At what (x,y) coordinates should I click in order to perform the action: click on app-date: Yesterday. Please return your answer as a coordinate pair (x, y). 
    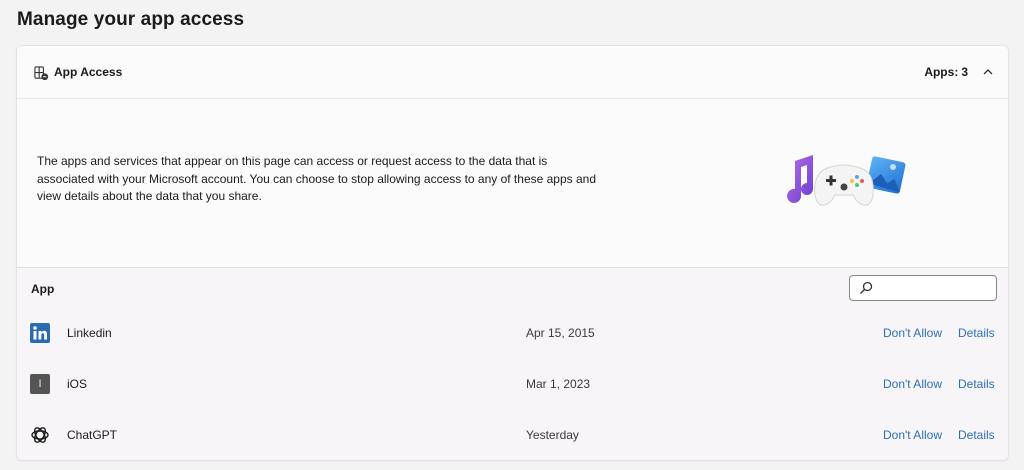
    Looking at the image, I should click on (552, 435).